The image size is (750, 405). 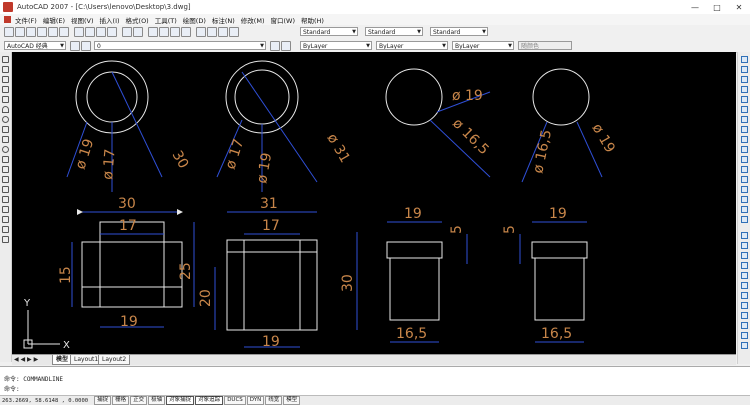 I want to click on spline-icon, so click(x=5, y=139).